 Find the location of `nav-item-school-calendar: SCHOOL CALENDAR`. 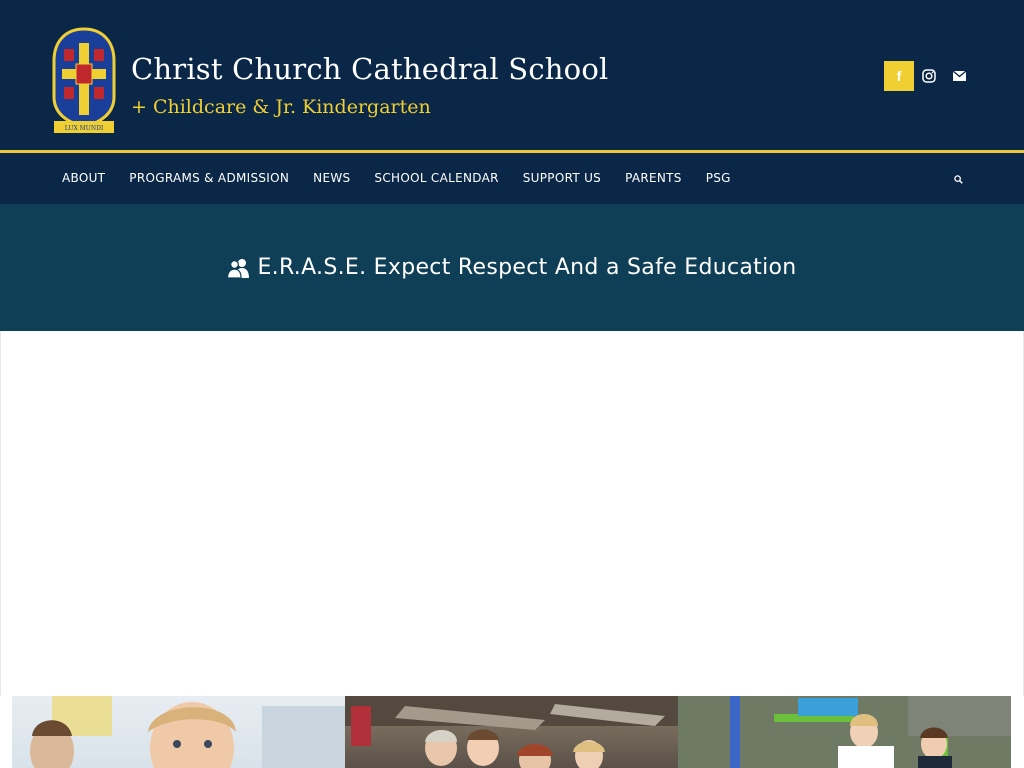

nav-item-school-calendar: SCHOOL CALENDAR is located at coordinates (436, 178).